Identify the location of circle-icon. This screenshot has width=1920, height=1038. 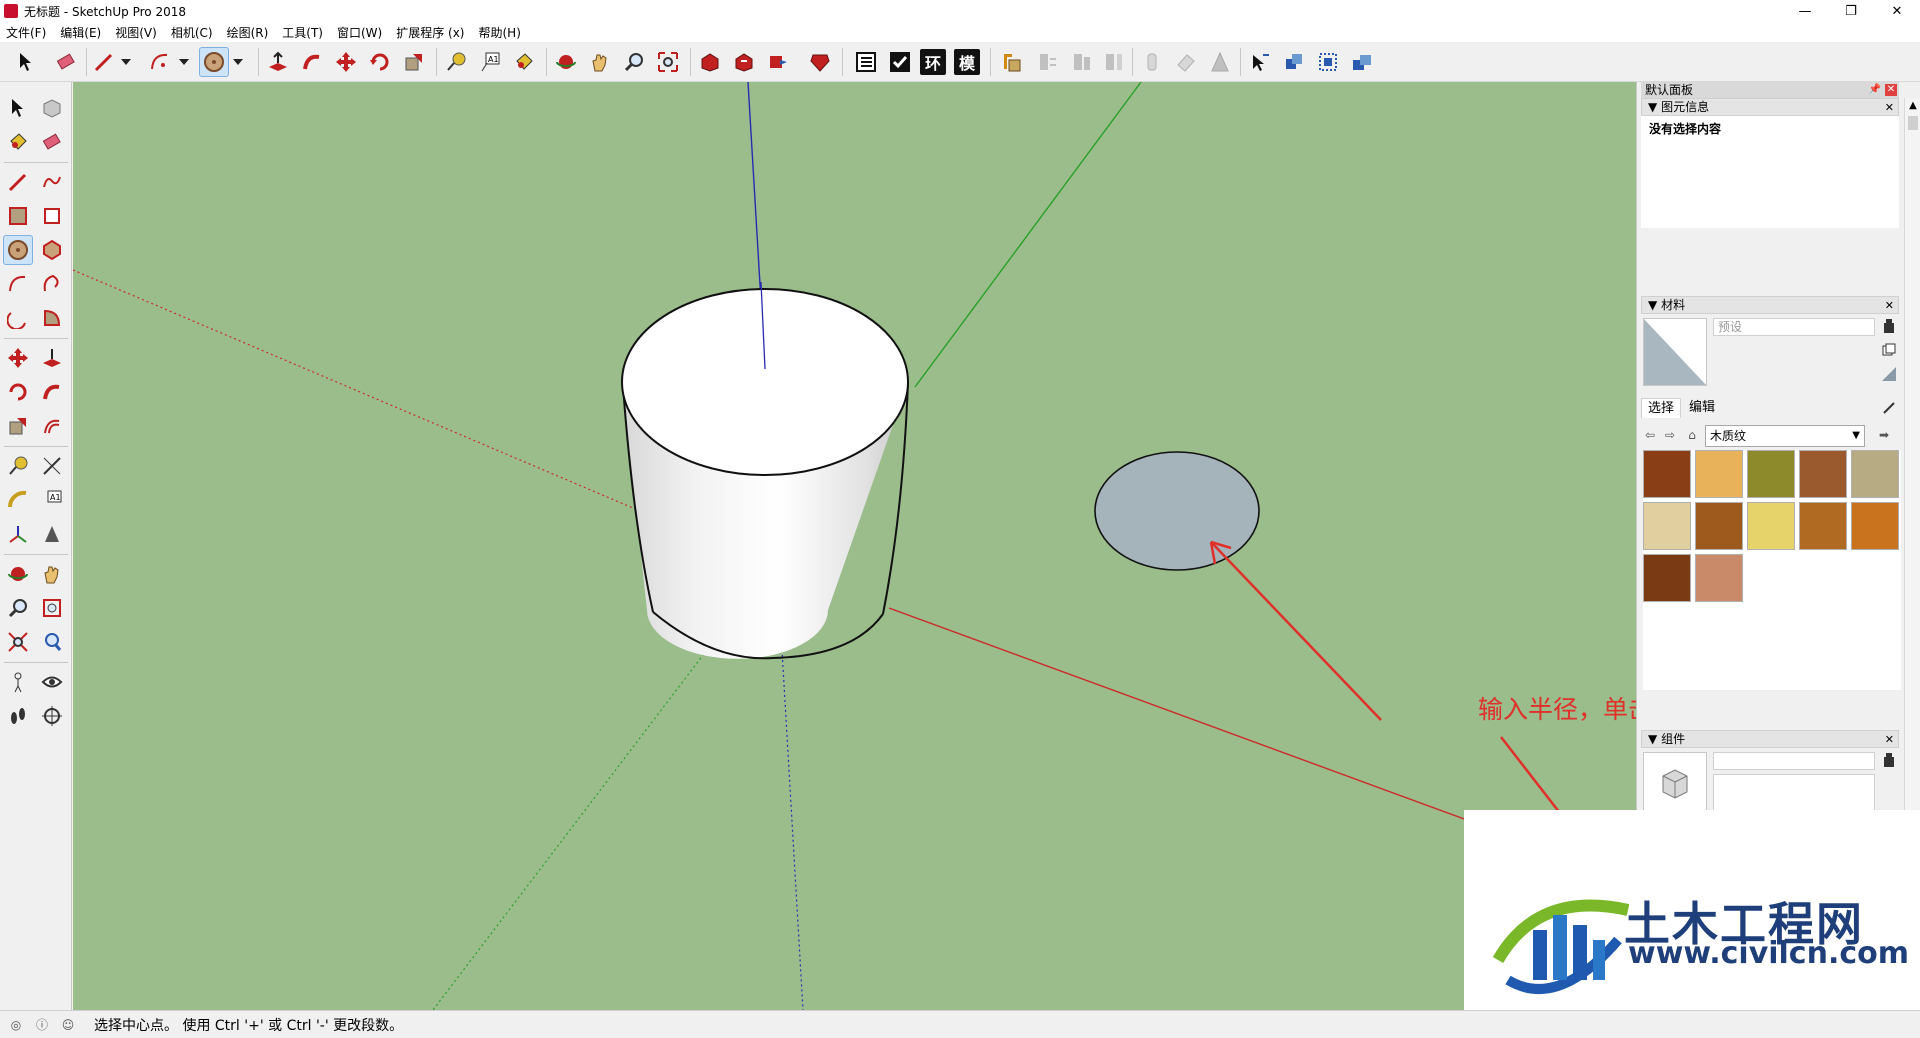
(18, 250).